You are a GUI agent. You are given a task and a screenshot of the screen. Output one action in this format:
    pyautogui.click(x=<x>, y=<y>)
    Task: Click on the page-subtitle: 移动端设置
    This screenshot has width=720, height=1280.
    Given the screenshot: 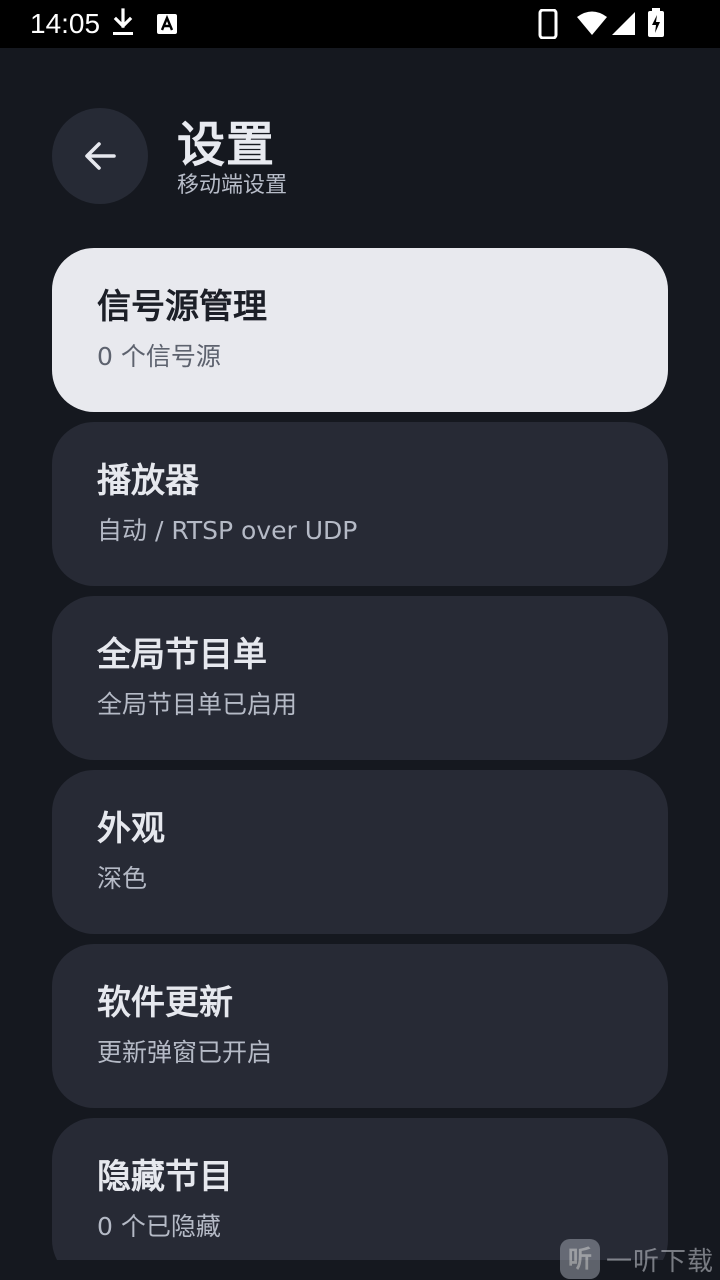 What is the action you would take?
    pyautogui.click(x=232, y=185)
    